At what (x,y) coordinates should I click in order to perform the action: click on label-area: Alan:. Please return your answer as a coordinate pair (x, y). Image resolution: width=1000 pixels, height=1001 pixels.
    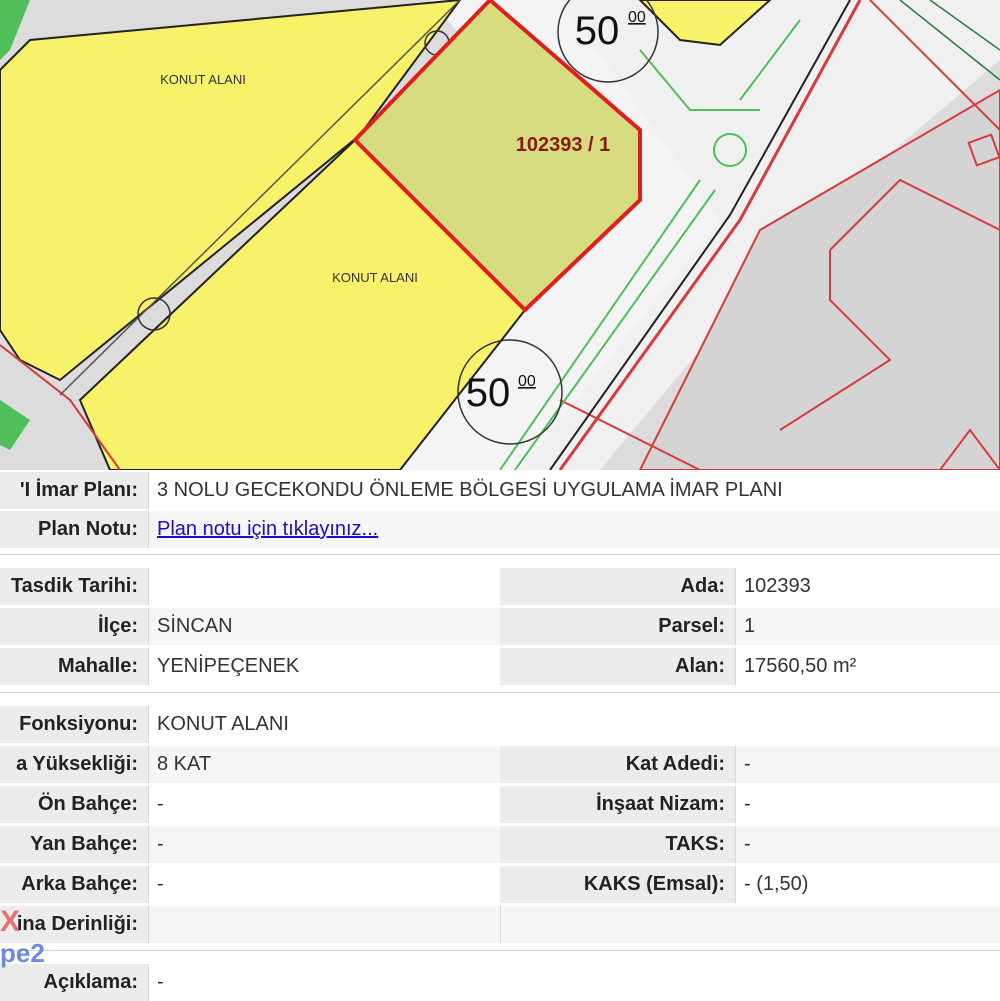
    Looking at the image, I should click on (617, 666).